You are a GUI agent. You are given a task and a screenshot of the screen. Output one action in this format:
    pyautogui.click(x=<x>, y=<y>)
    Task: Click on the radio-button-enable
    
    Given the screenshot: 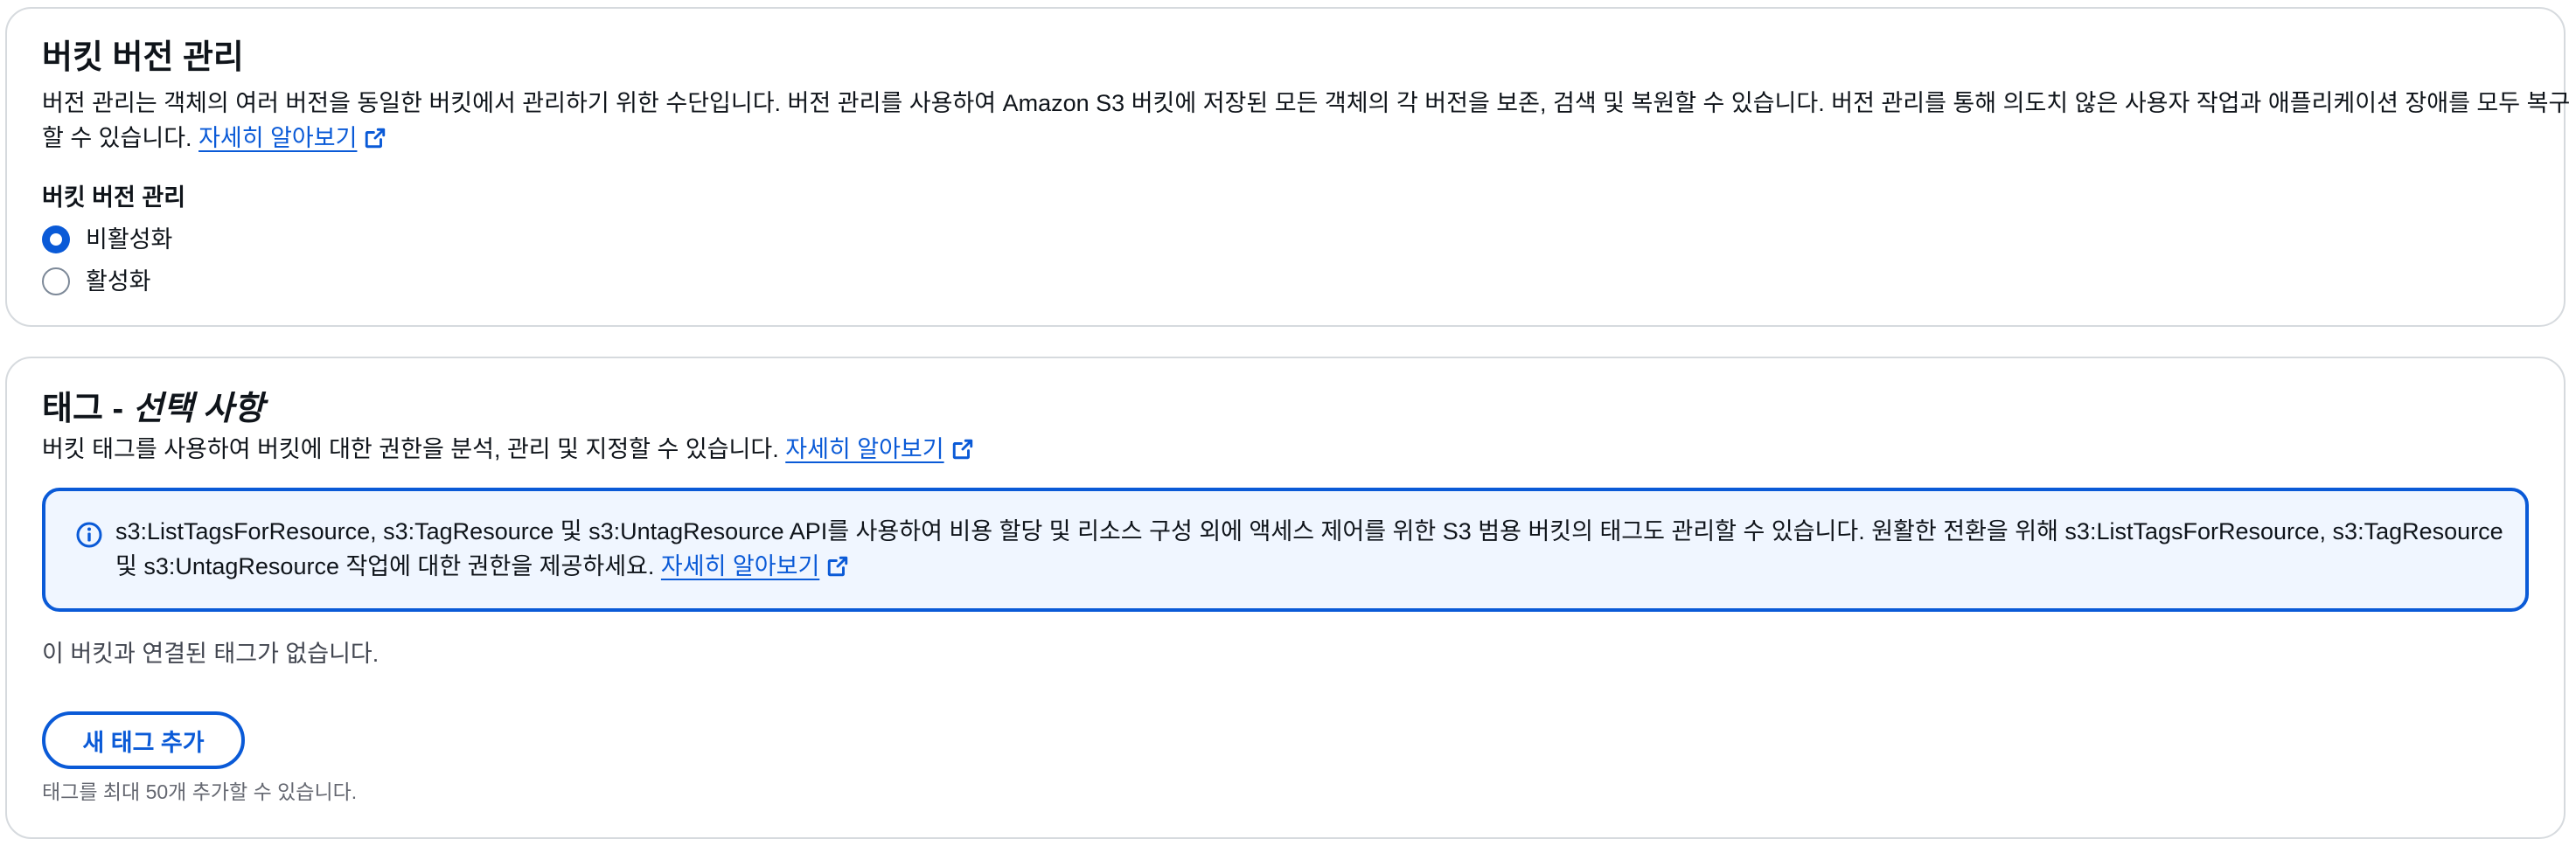 What is the action you would take?
    pyautogui.click(x=56, y=281)
    